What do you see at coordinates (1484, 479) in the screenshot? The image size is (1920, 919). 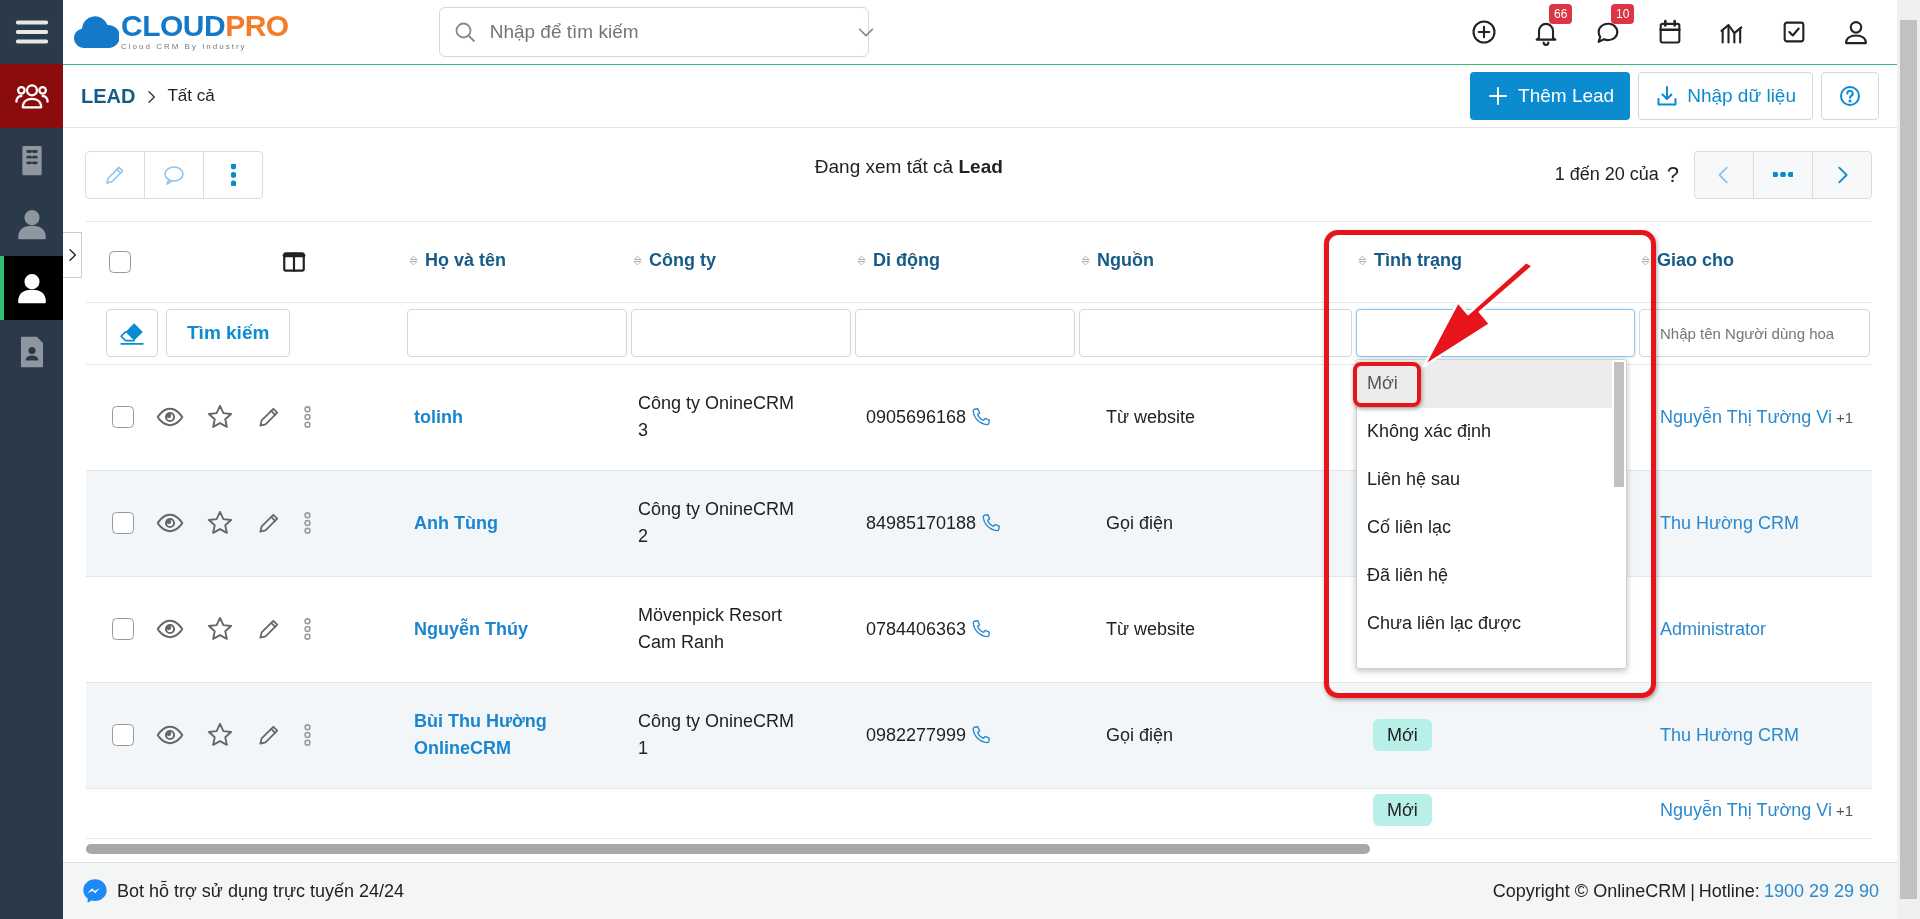 I see `dropdown-option: Liên hệ sau` at bounding box center [1484, 479].